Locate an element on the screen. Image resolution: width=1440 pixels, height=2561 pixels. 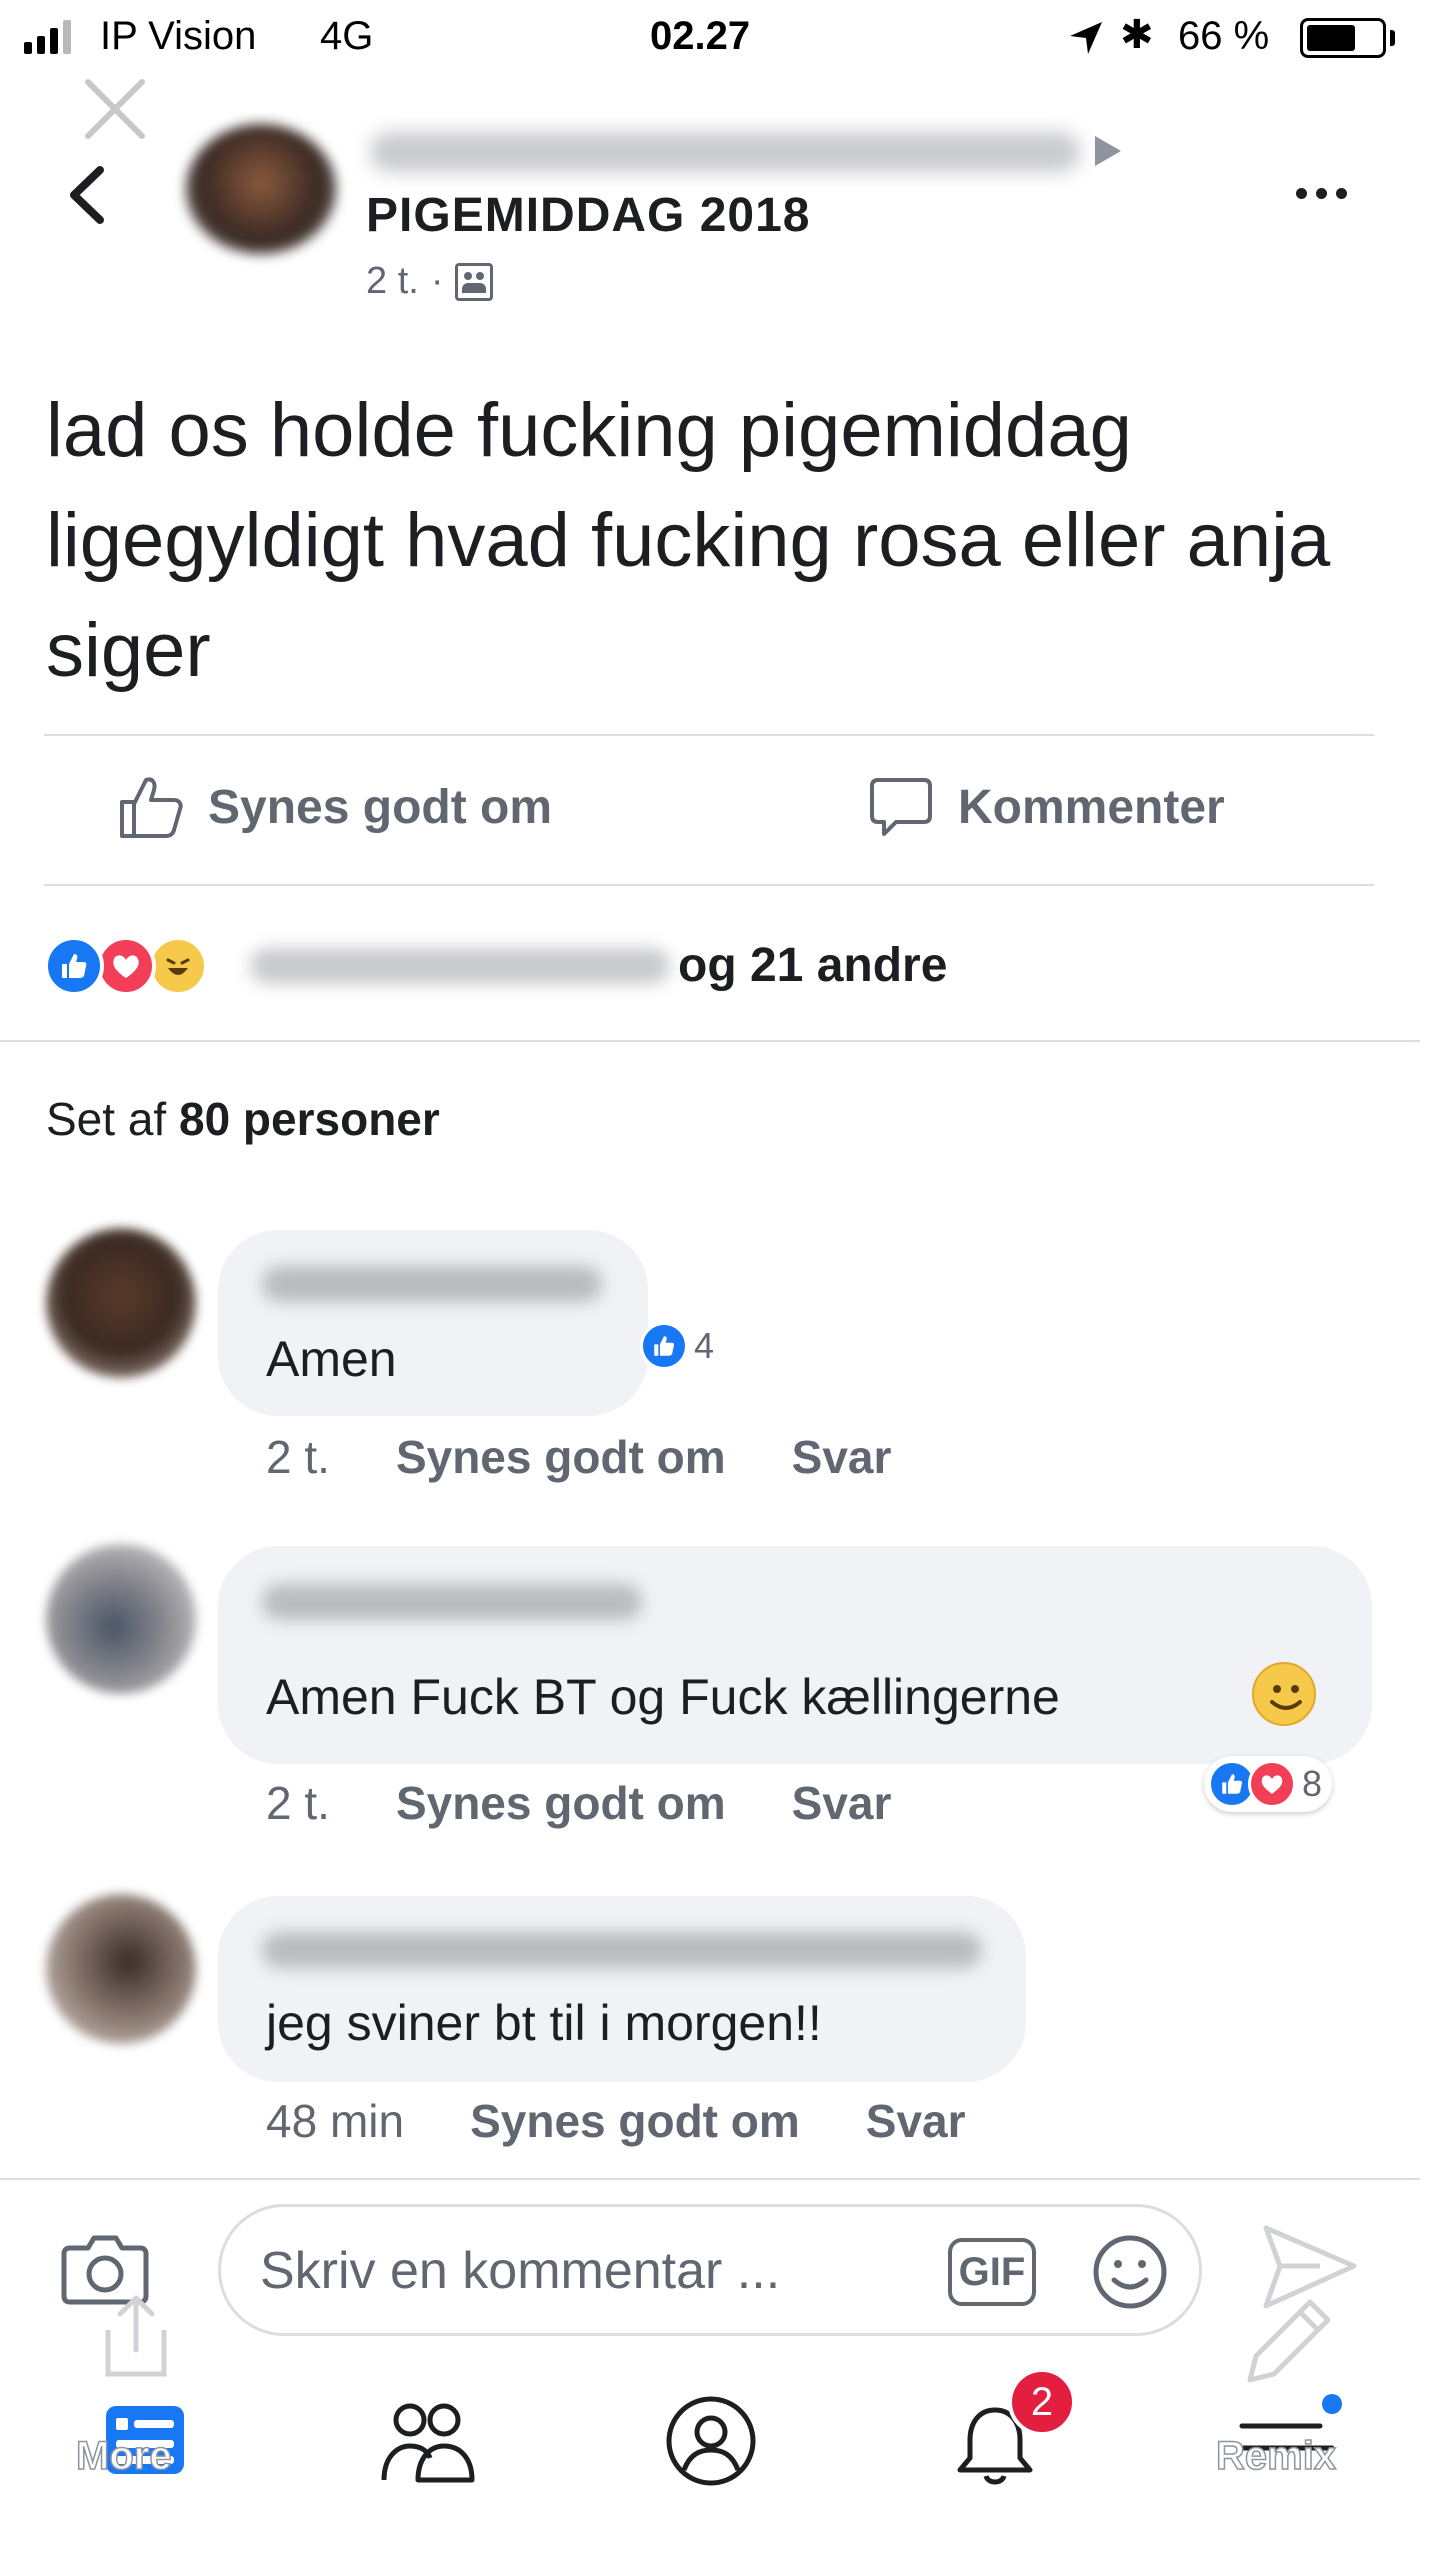
friends-icon is located at coordinates (428, 2443).